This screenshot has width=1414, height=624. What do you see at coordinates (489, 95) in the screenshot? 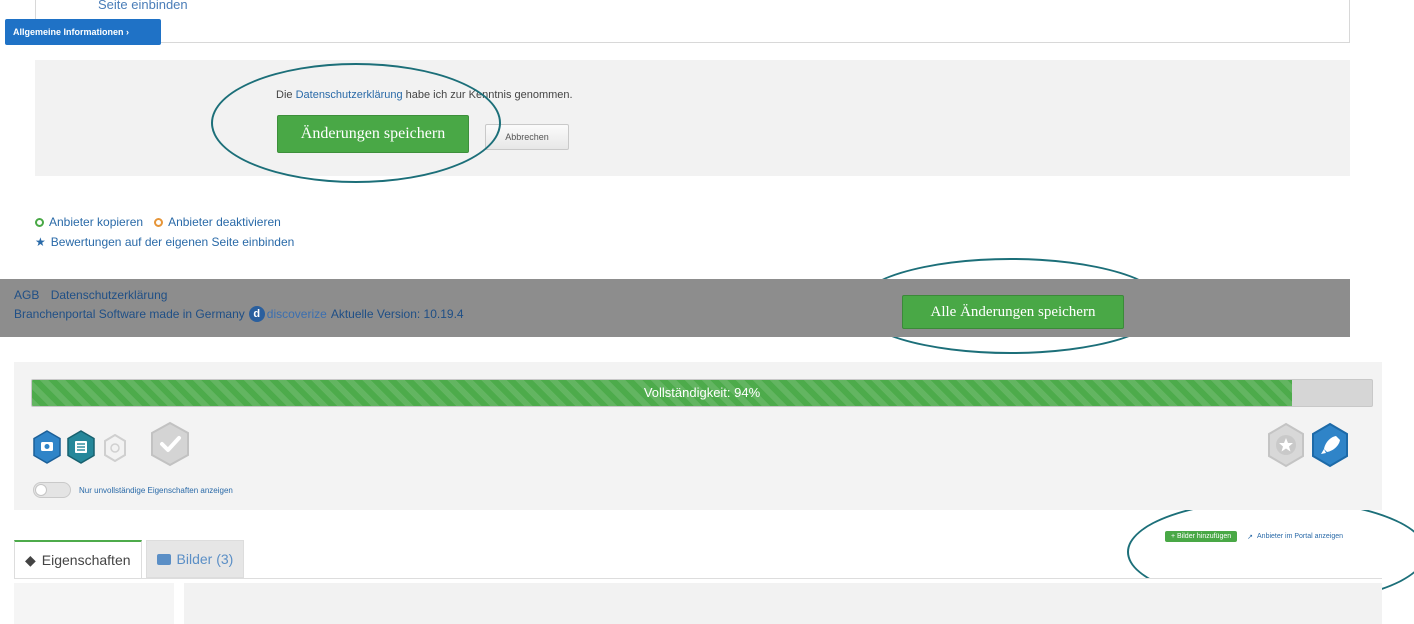
I see `privacy-suffix: habe ich zur Kenntnis genommen.` at bounding box center [489, 95].